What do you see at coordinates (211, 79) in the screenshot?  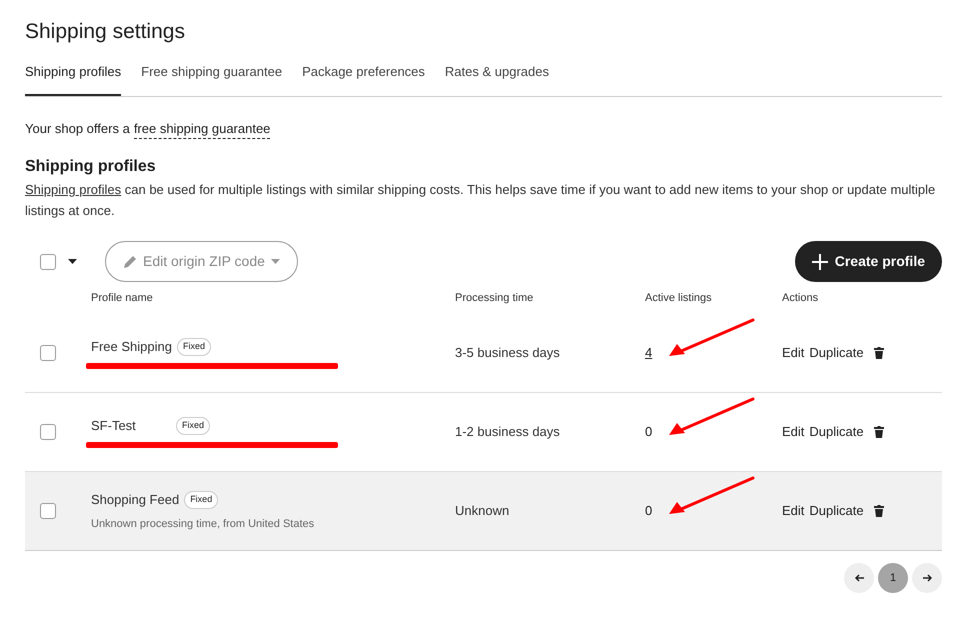 I see `tab: Free shipping guarantee` at bounding box center [211, 79].